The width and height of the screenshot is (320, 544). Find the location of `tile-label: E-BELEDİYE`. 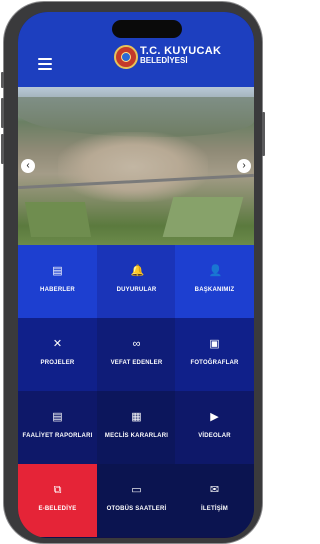

tile-label: E-BELEDİYE is located at coordinates (57, 509).